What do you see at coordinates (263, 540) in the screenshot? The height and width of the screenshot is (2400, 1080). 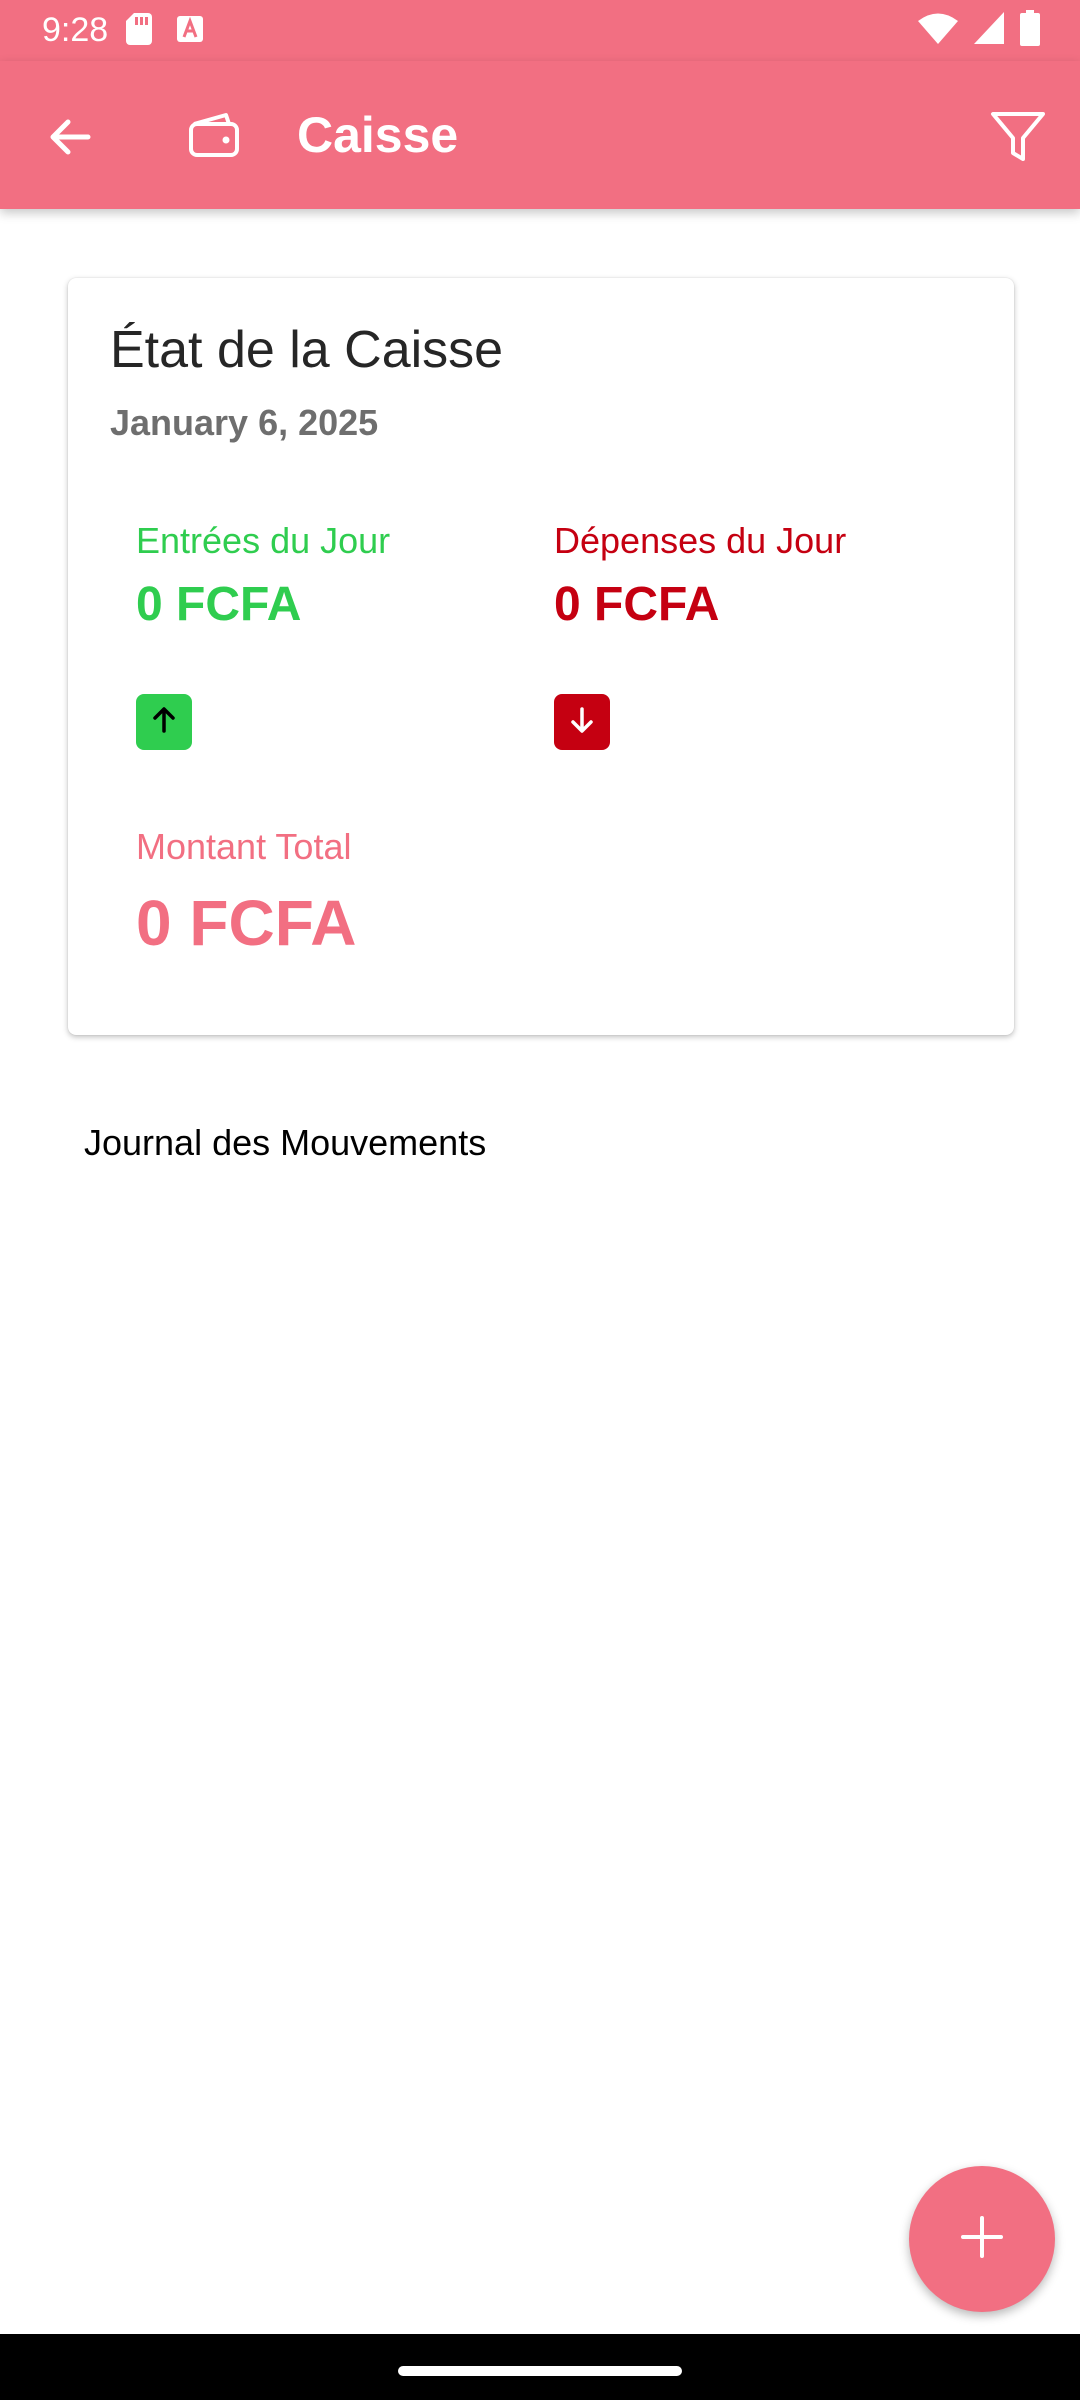 I see `income-label: Entrées du Jour` at bounding box center [263, 540].